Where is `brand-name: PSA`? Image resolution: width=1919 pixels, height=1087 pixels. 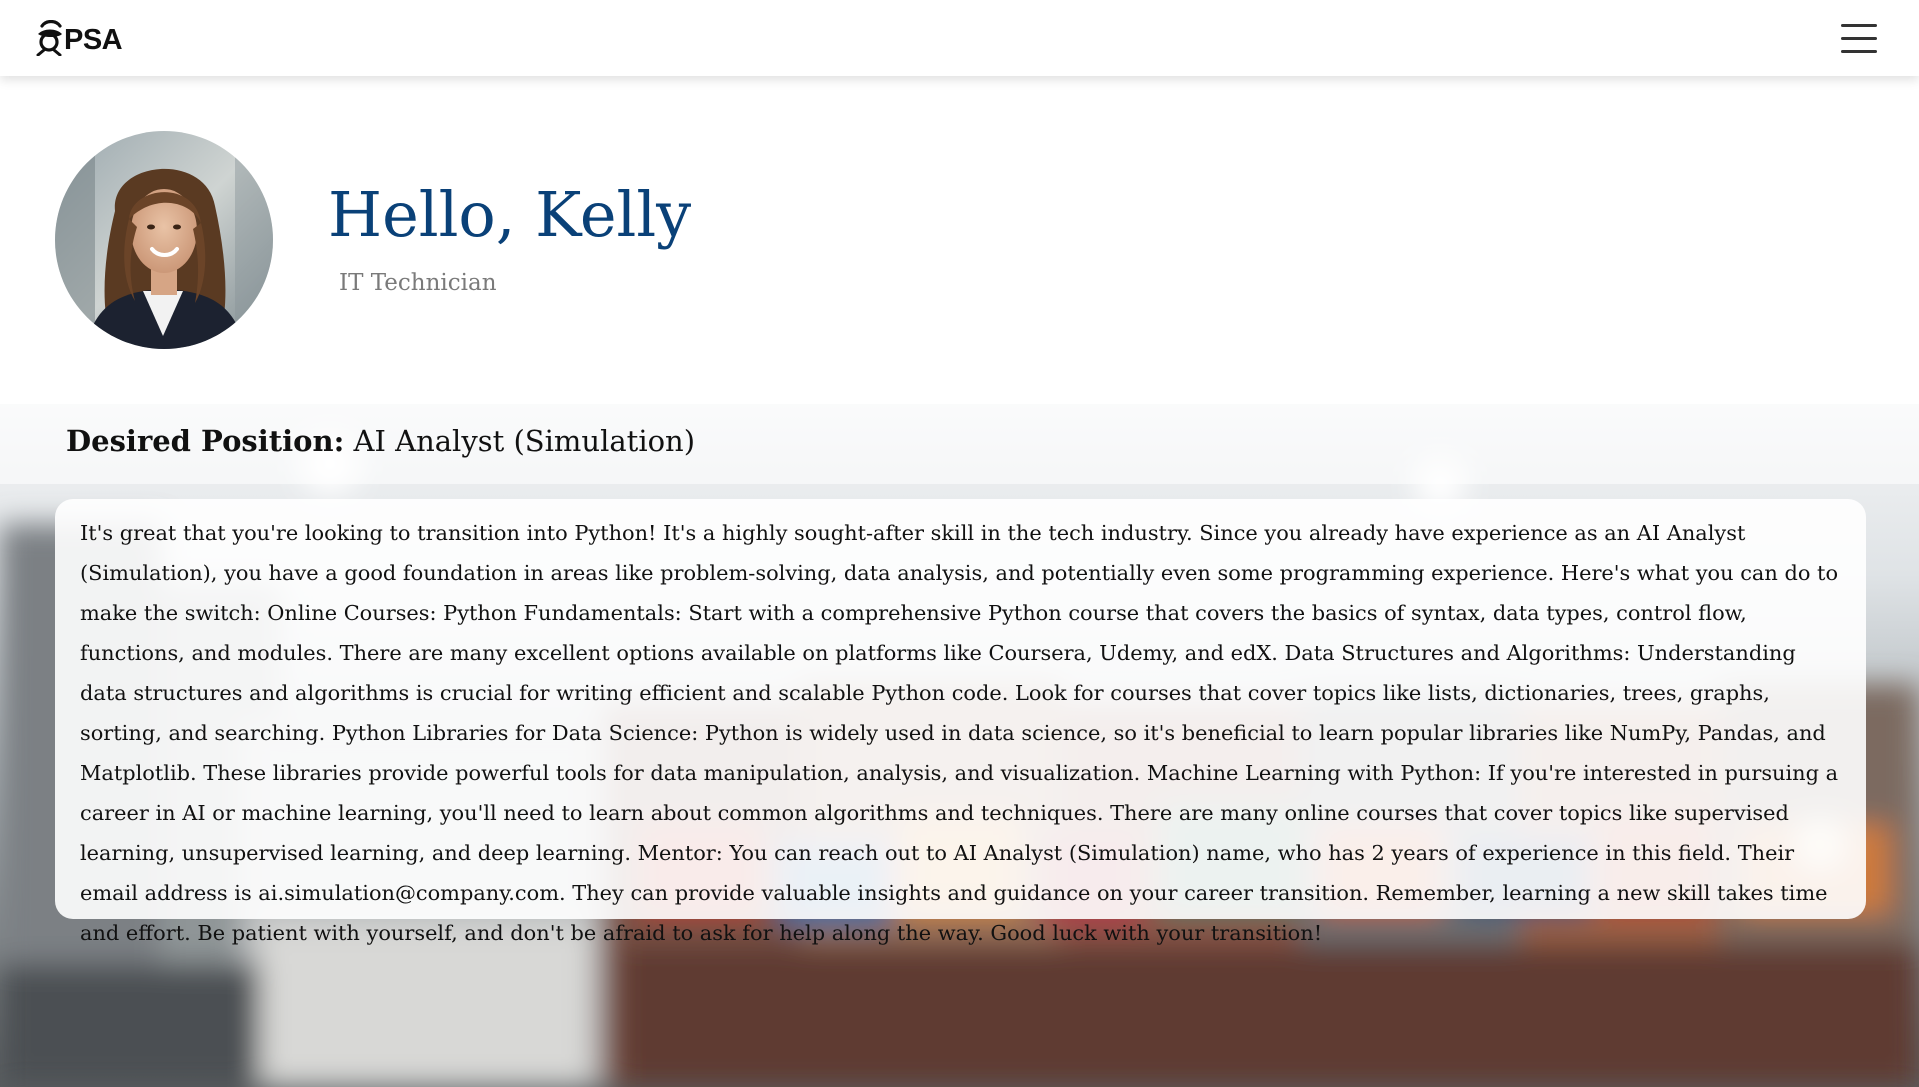
brand-name: PSA is located at coordinates (93, 39).